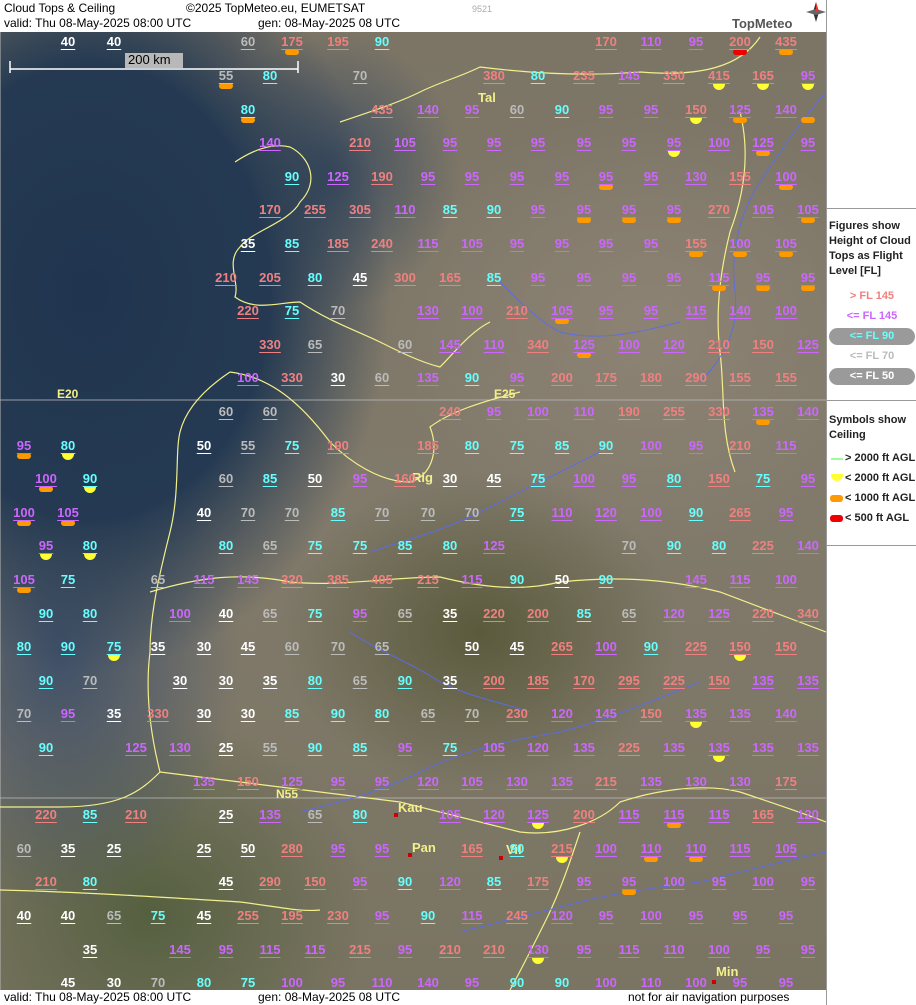 The width and height of the screenshot is (916, 1005). I want to click on grid-label-n55: N55, so click(287, 794).